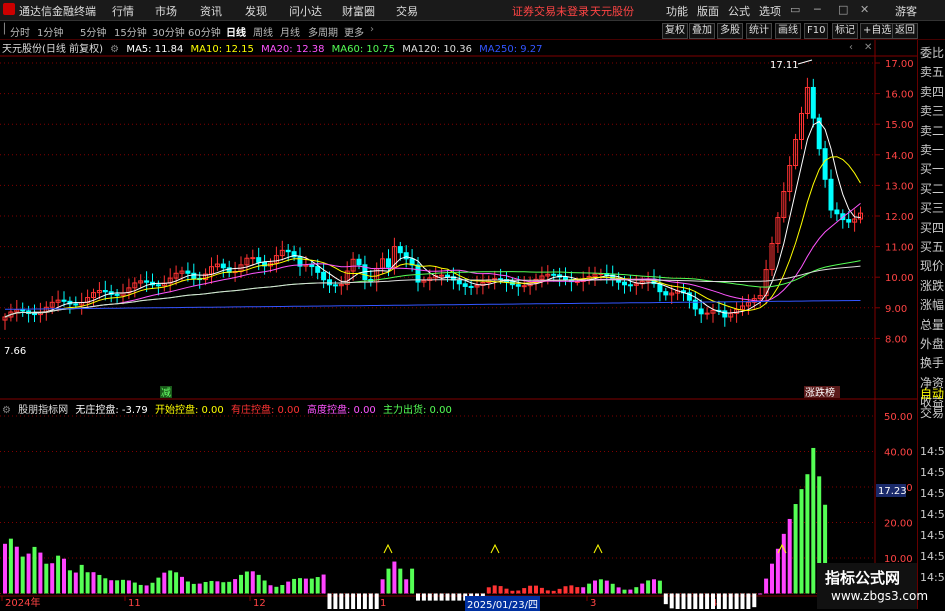 The width and height of the screenshot is (945, 611). I want to click on period-weekly: 周线, so click(263, 31).